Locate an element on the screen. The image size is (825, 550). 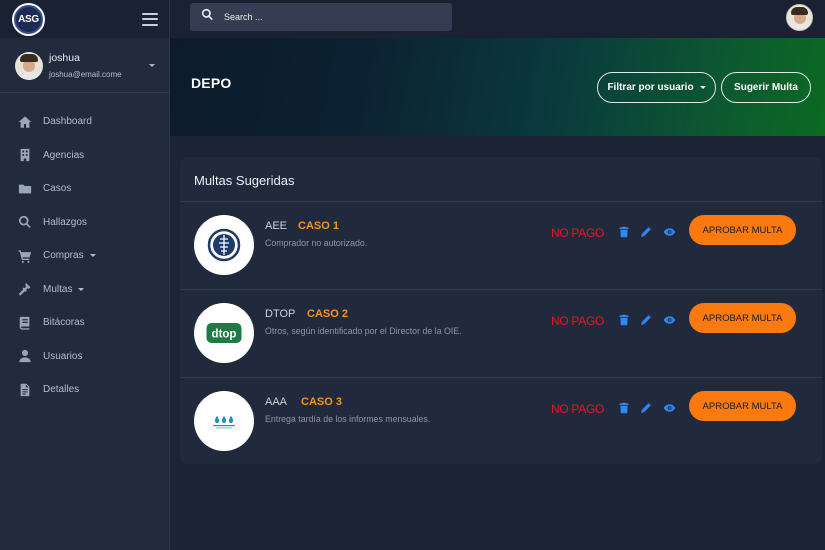
suggest-label: Sugerir Multa is located at coordinates (766, 87).